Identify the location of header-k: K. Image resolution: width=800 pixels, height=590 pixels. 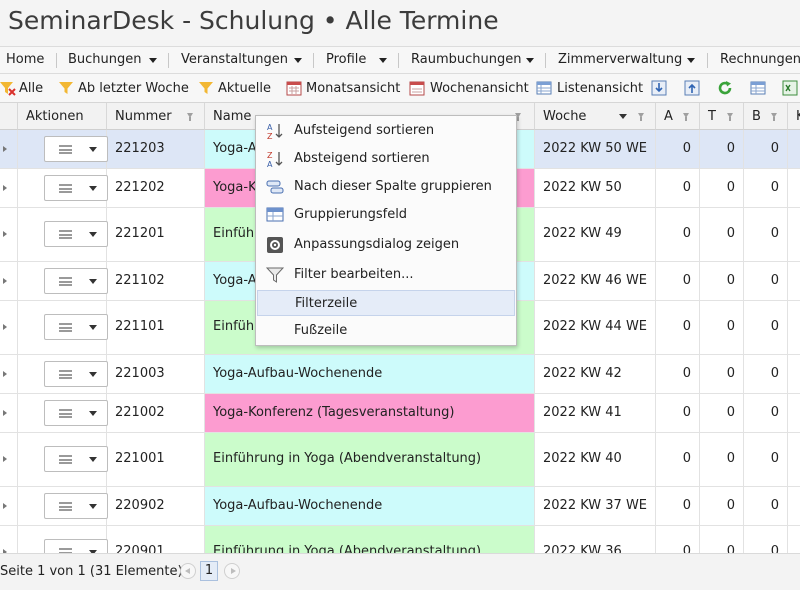
(794, 116).